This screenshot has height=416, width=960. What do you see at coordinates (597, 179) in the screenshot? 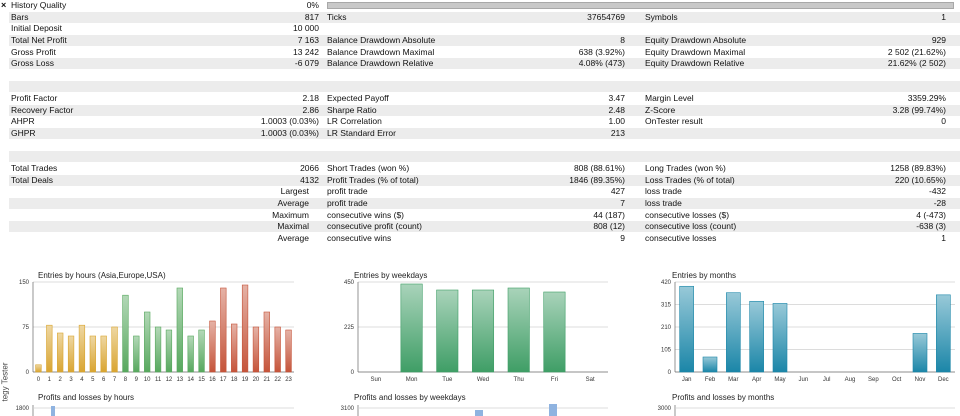
I see `stat-value: 1846 (89.35%)` at bounding box center [597, 179].